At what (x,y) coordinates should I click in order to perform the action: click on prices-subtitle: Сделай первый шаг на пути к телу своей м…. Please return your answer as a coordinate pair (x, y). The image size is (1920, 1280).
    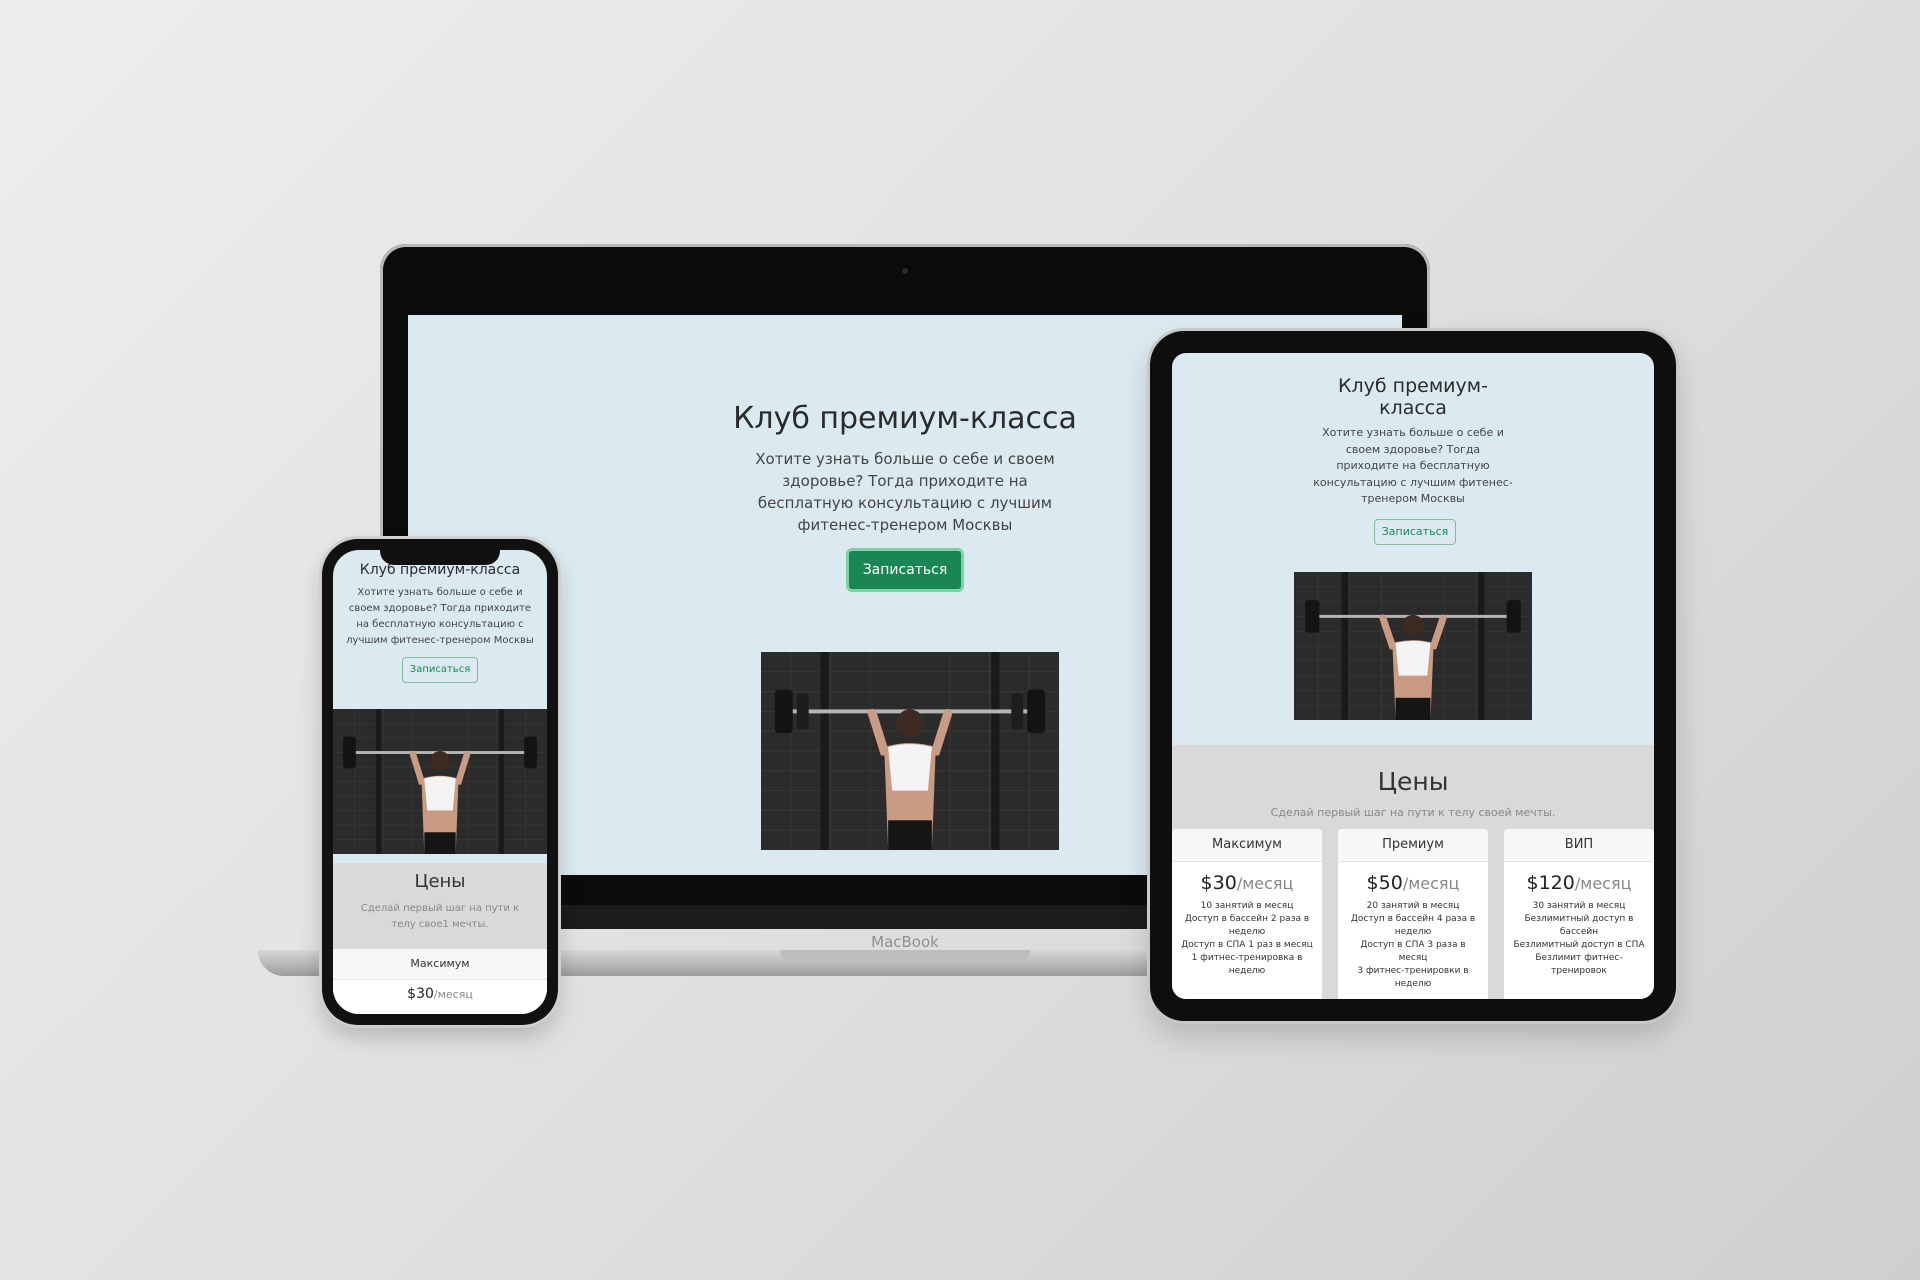
    Looking at the image, I should click on (1413, 812).